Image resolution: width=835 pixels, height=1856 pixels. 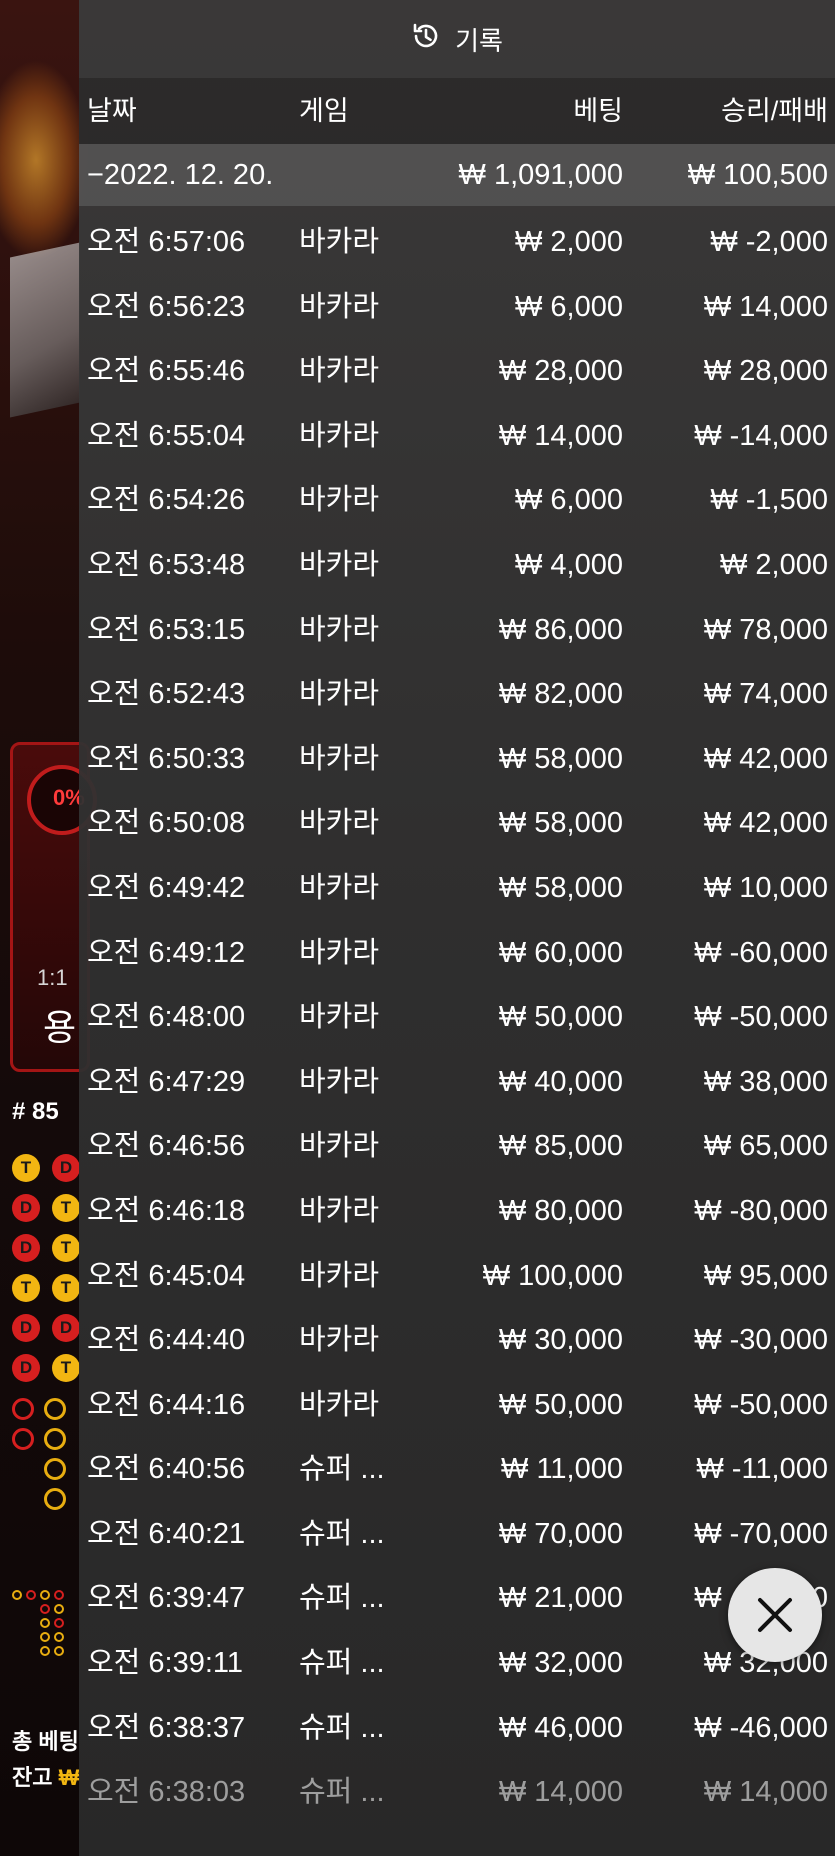 What do you see at coordinates (166, 694) in the screenshot?
I see `row-time: 오전 6:52:43` at bounding box center [166, 694].